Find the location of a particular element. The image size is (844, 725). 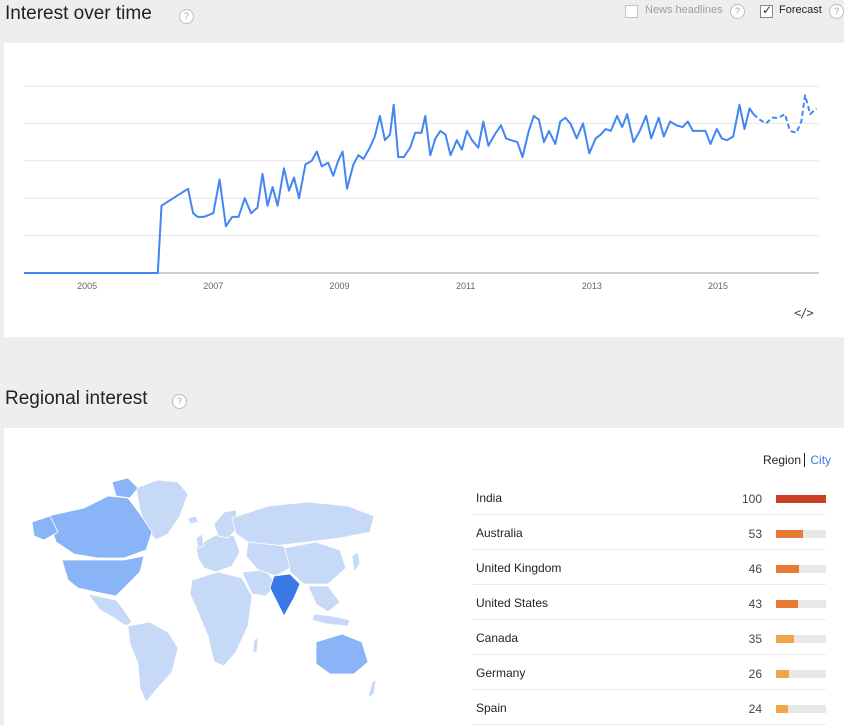

forecast-label: Forecast is located at coordinates (800, 10).